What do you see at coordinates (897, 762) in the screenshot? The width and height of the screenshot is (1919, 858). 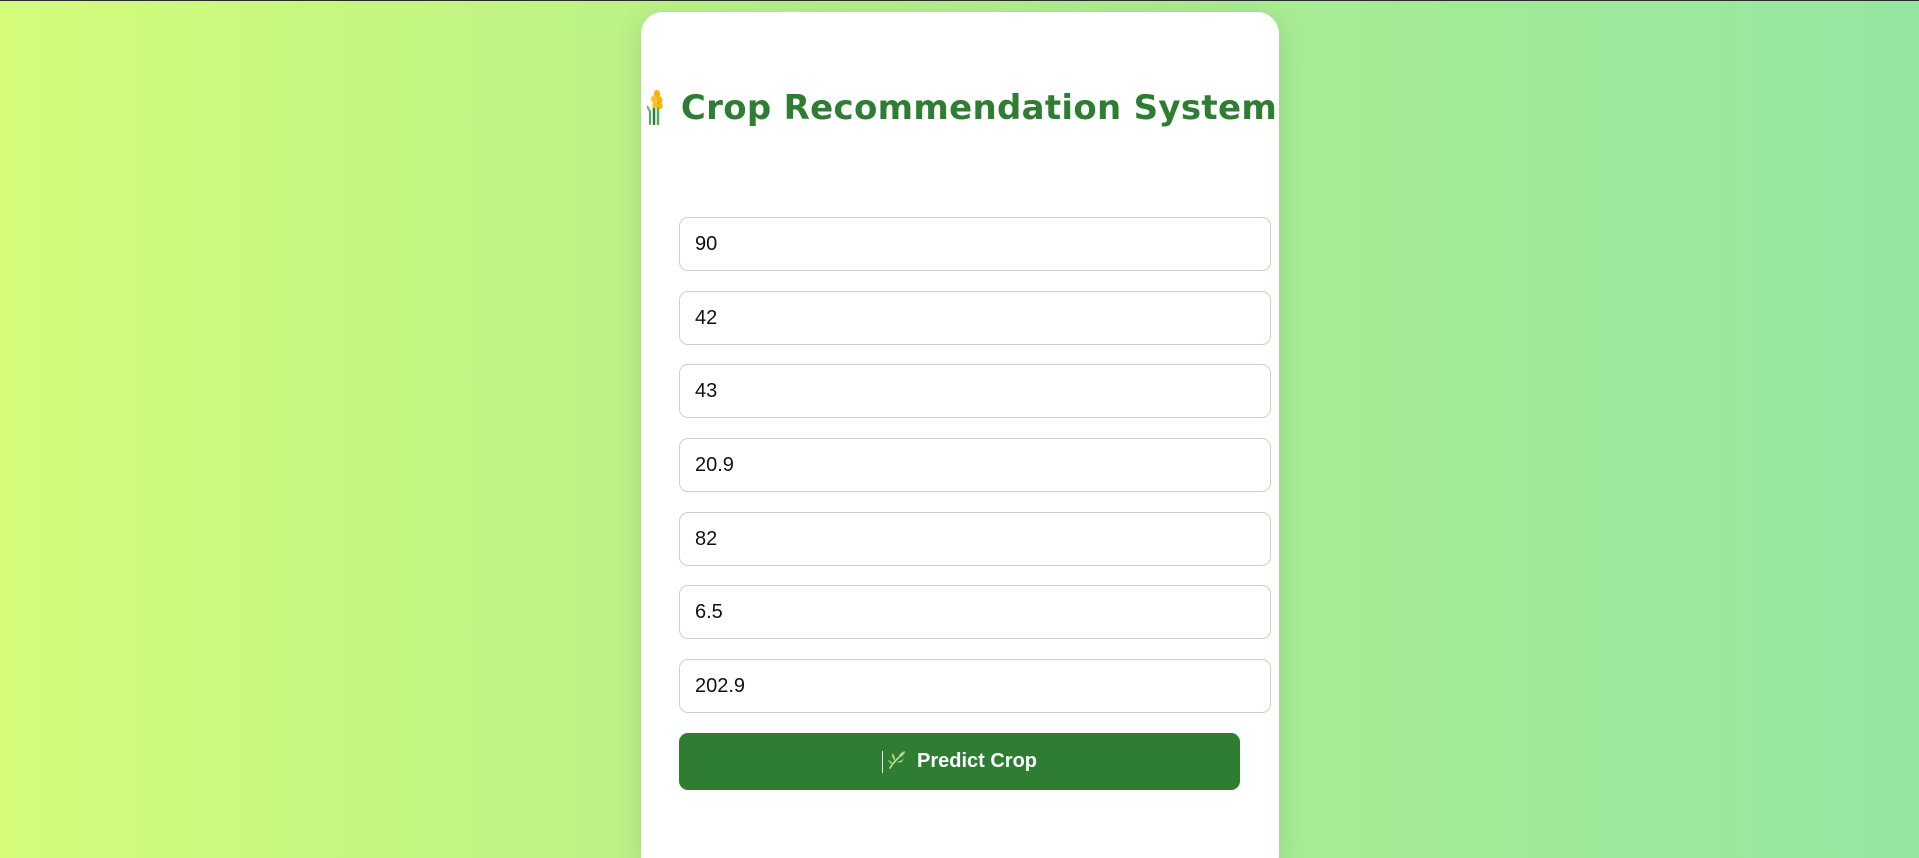 I see `seedling-icon` at bounding box center [897, 762].